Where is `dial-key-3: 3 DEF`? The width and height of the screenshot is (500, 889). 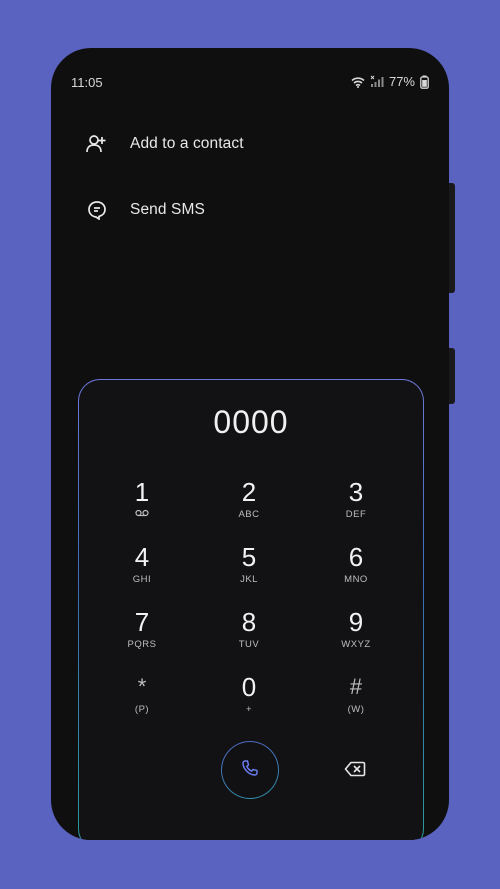 dial-key-3: 3 DEF is located at coordinates (356, 506).